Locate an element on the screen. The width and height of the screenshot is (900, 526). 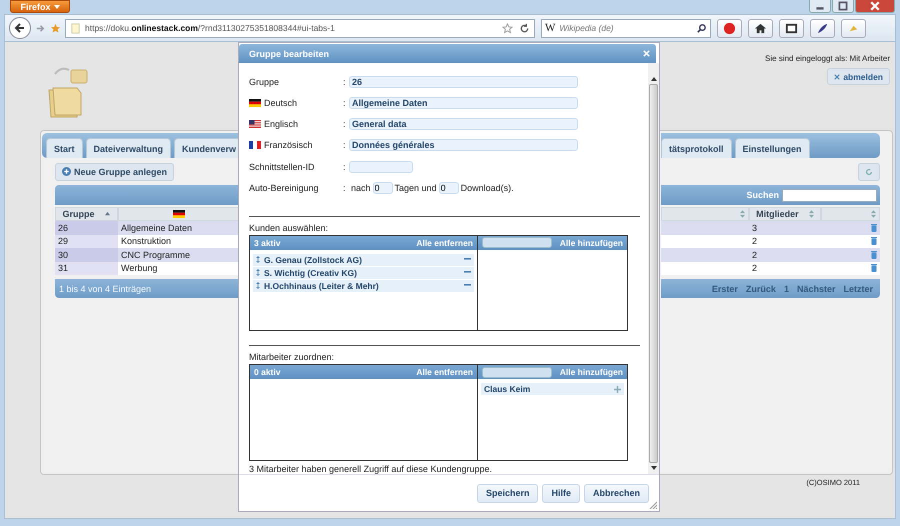
scrollbar is located at coordinates (653, 268).